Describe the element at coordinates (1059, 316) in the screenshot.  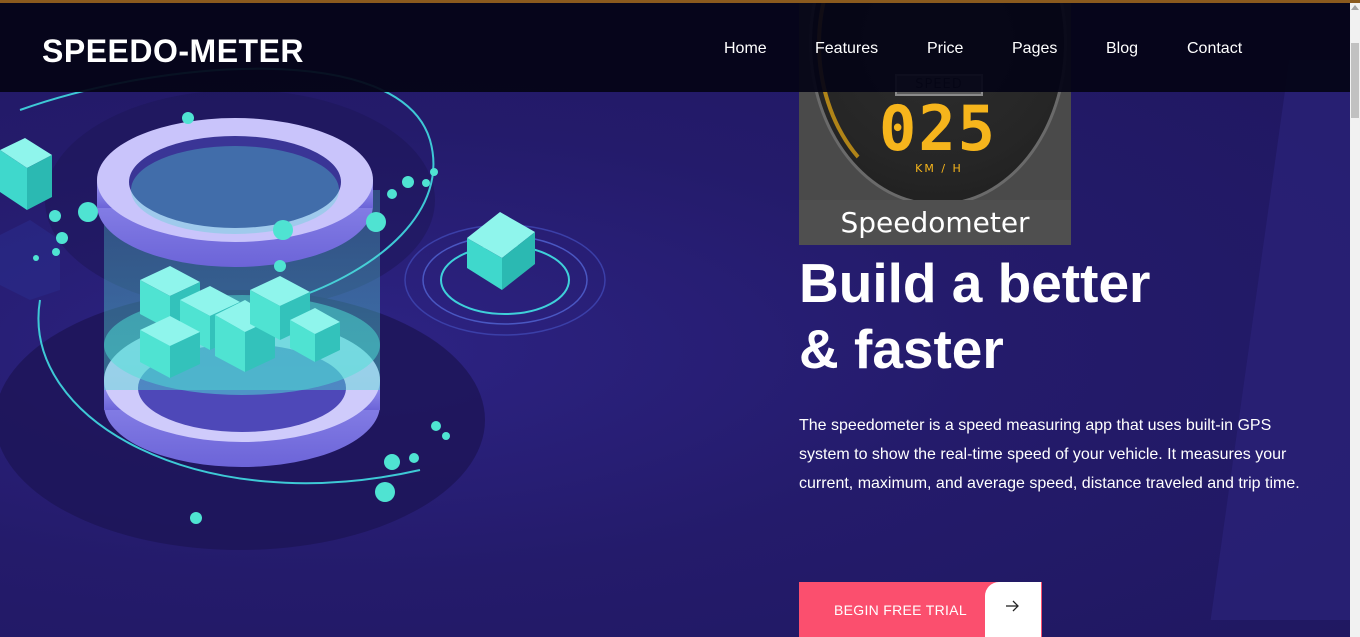
I see `hero-headline: Build a better & faster` at that location.